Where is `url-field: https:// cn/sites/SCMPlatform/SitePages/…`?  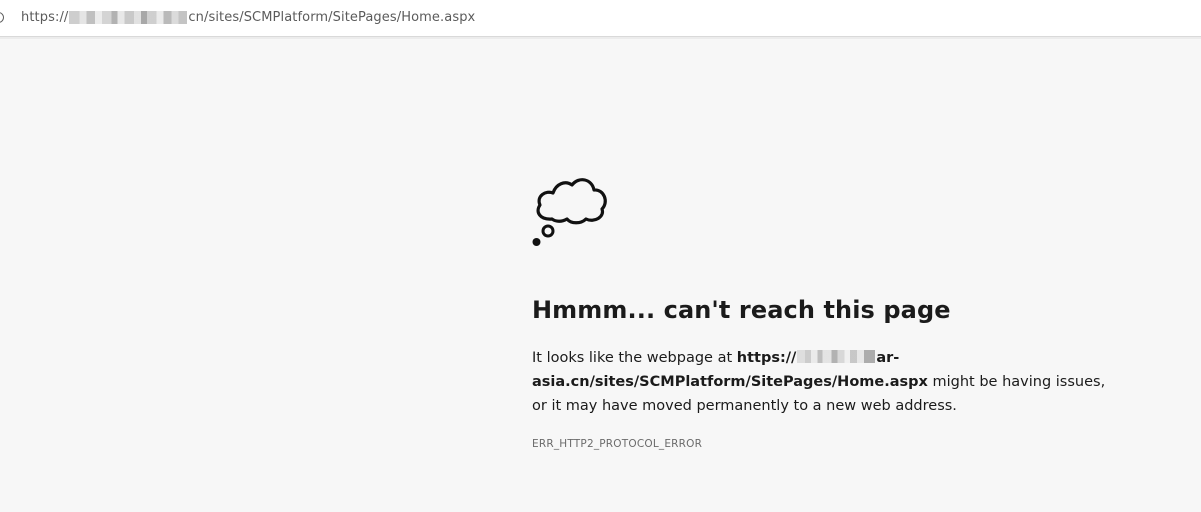
url-field: https:// cn/sites/SCMPlatform/SitePages/… is located at coordinates (248, 17).